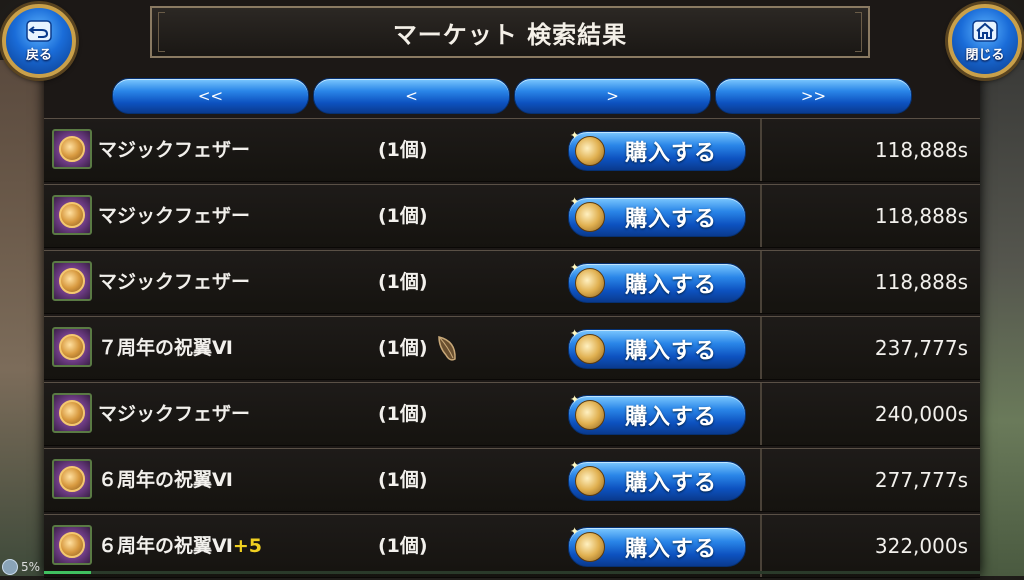 The width and height of the screenshot is (1024, 580). I want to click on prev-page-button: <, so click(411, 96).